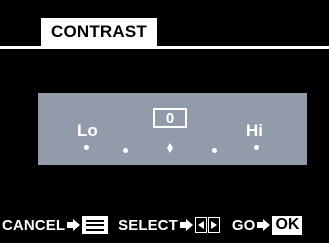  I want to click on left-right-icon, so click(207, 225).